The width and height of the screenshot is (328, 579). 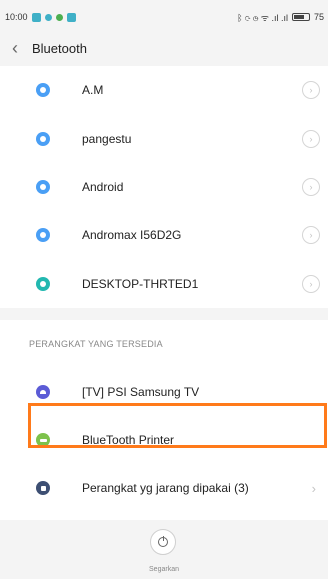 What do you see at coordinates (43, 488) in the screenshot?
I see `device-icon` at bounding box center [43, 488].